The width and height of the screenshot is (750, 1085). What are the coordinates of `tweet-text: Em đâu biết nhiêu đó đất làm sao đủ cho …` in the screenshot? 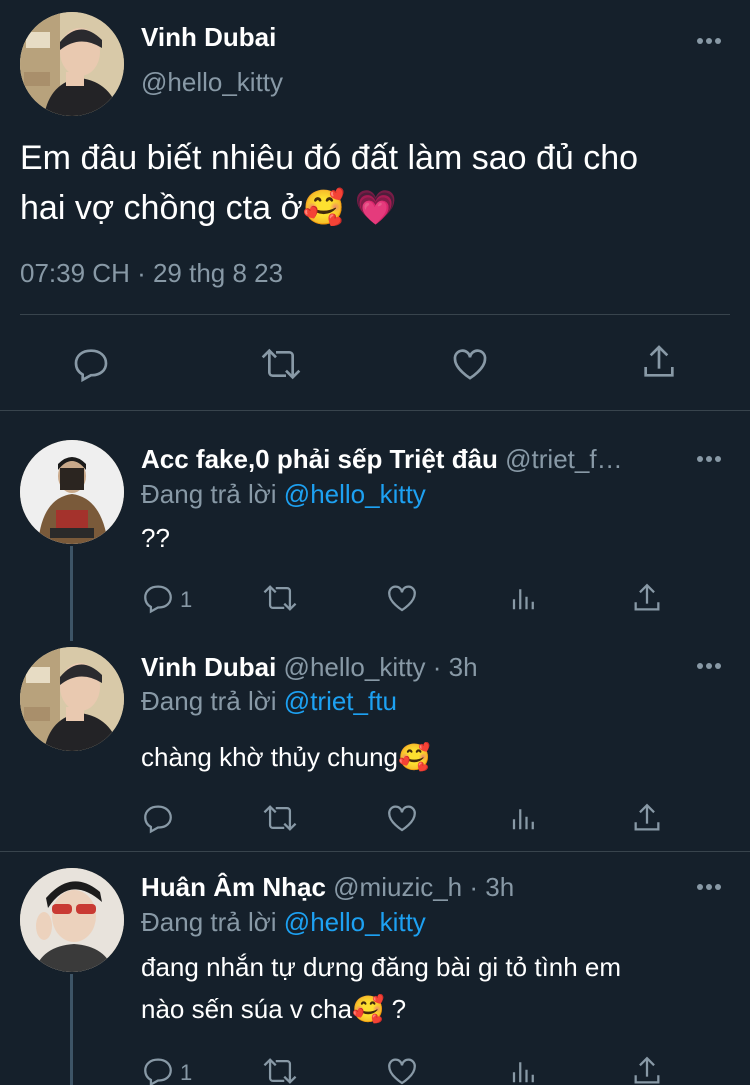 It's located at (375, 183).